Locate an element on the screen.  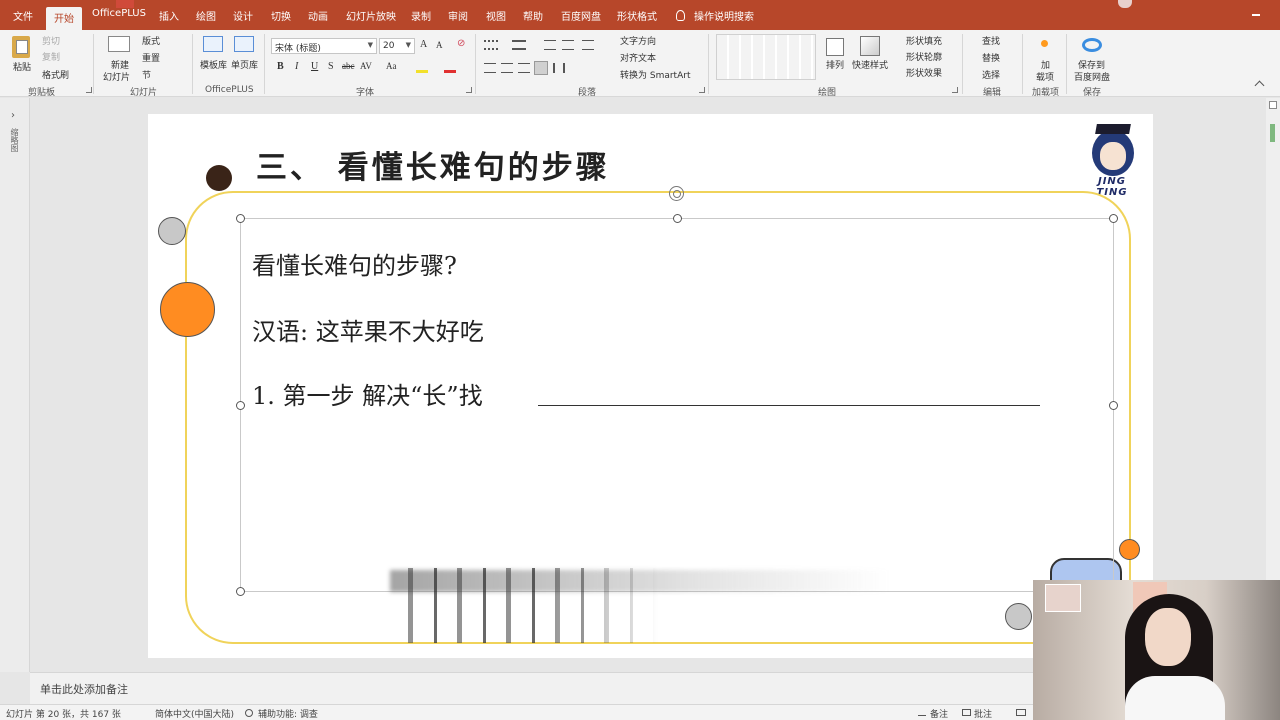
comments-icon is located at coordinates (966, 712).